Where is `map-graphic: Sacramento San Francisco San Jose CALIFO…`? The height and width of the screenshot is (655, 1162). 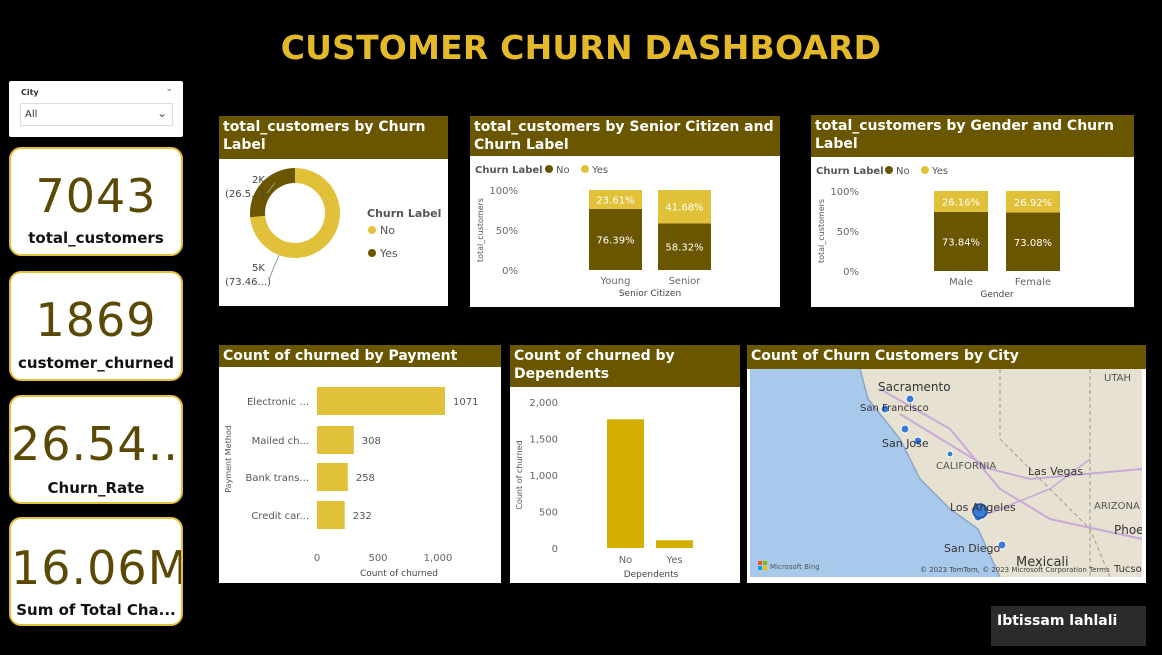
map-graphic: Sacramento San Francisco San Jose CALIFO… is located at coordinates (946, 473).